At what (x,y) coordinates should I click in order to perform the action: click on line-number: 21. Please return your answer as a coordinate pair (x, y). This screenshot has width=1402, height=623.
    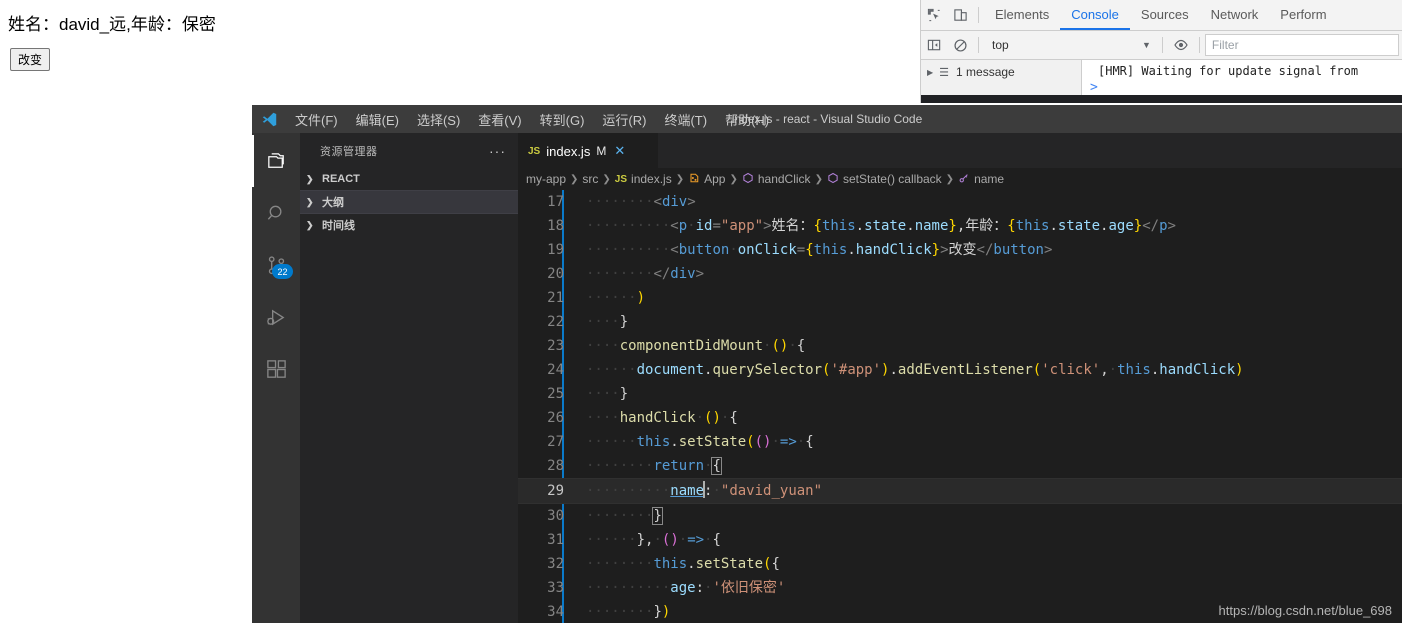
    Looking at the image, I should click on (555, 298).